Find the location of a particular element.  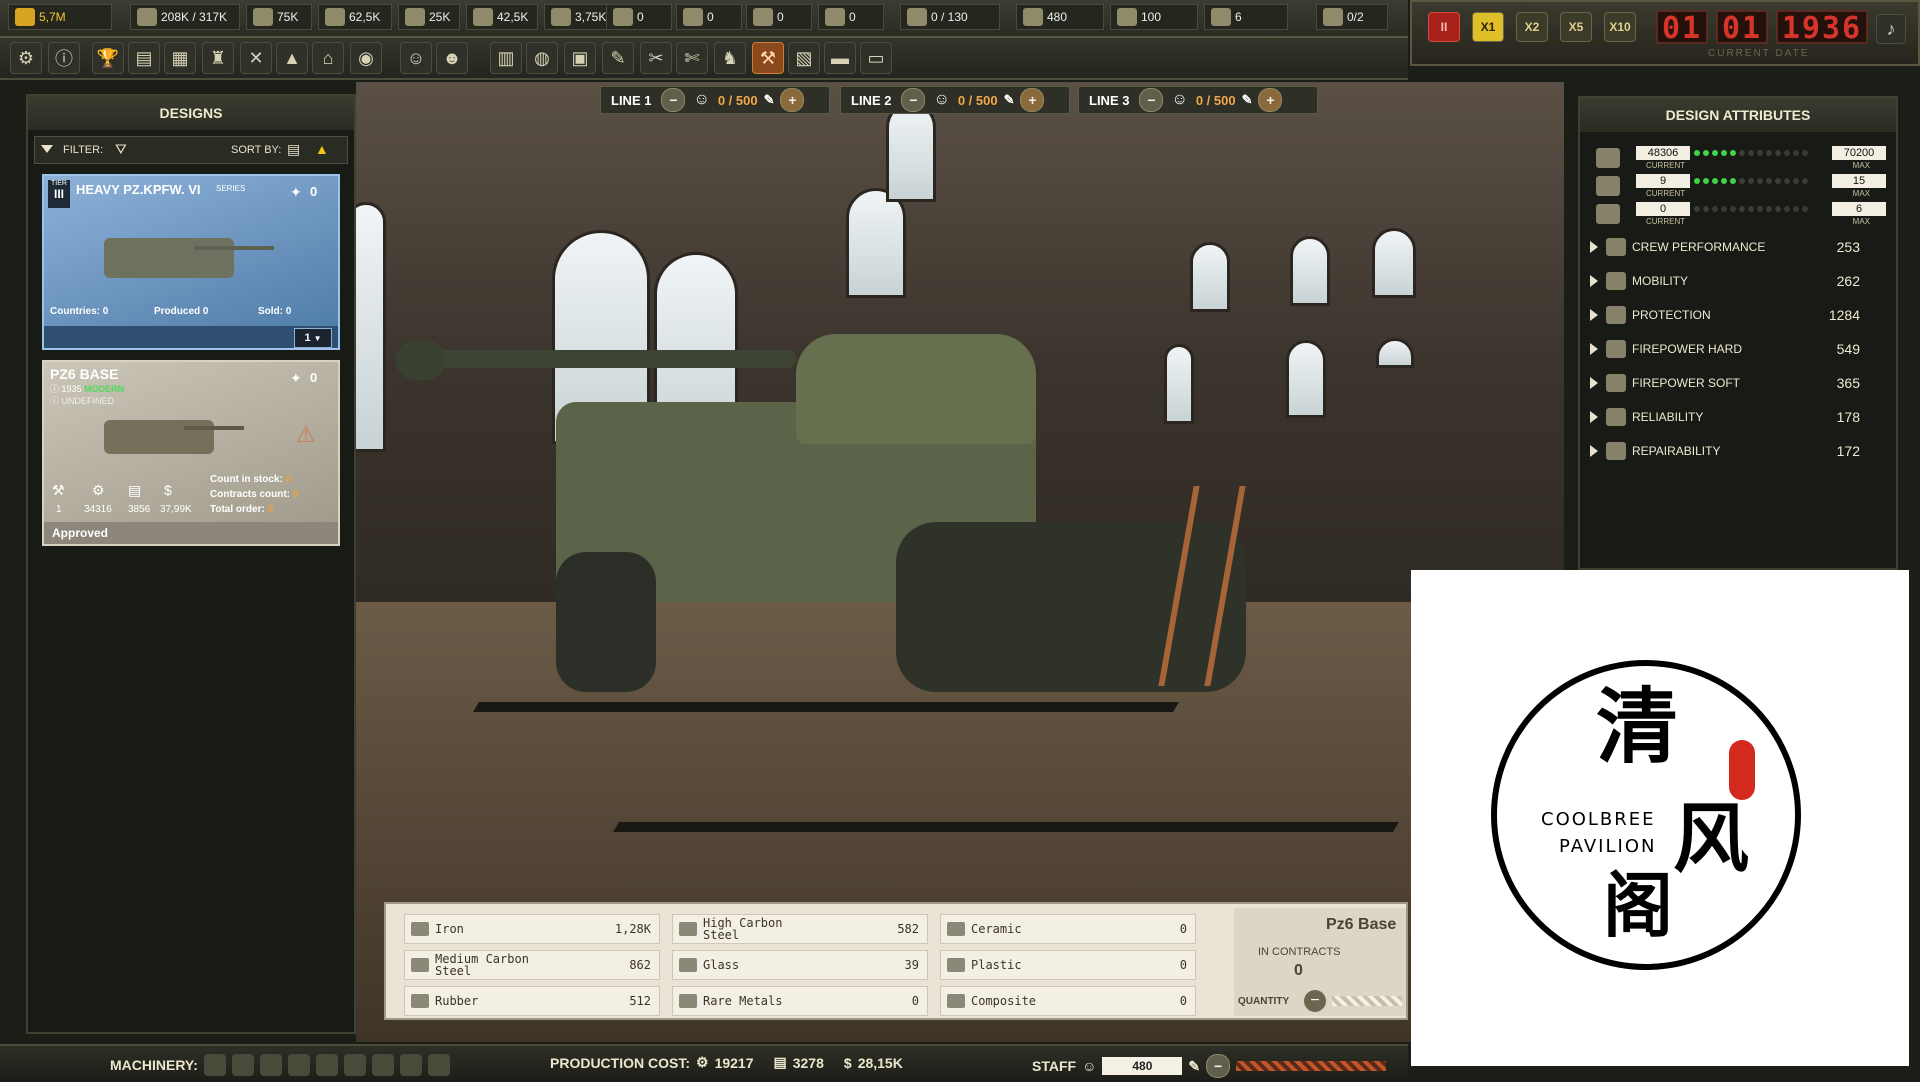

attribute-row: CREW PERFORMANCE 253 is located at coordinates (1735, 247).